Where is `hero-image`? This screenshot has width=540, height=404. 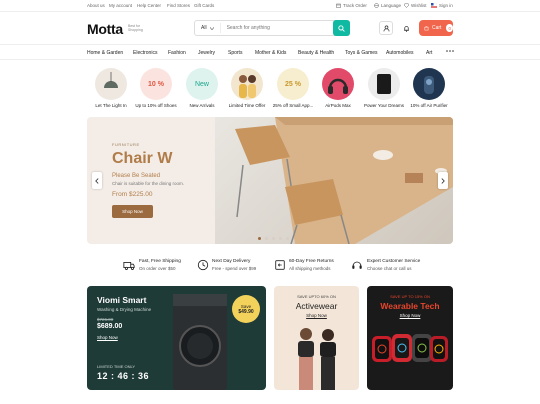 hero-image is located at coordinates (334, 180).